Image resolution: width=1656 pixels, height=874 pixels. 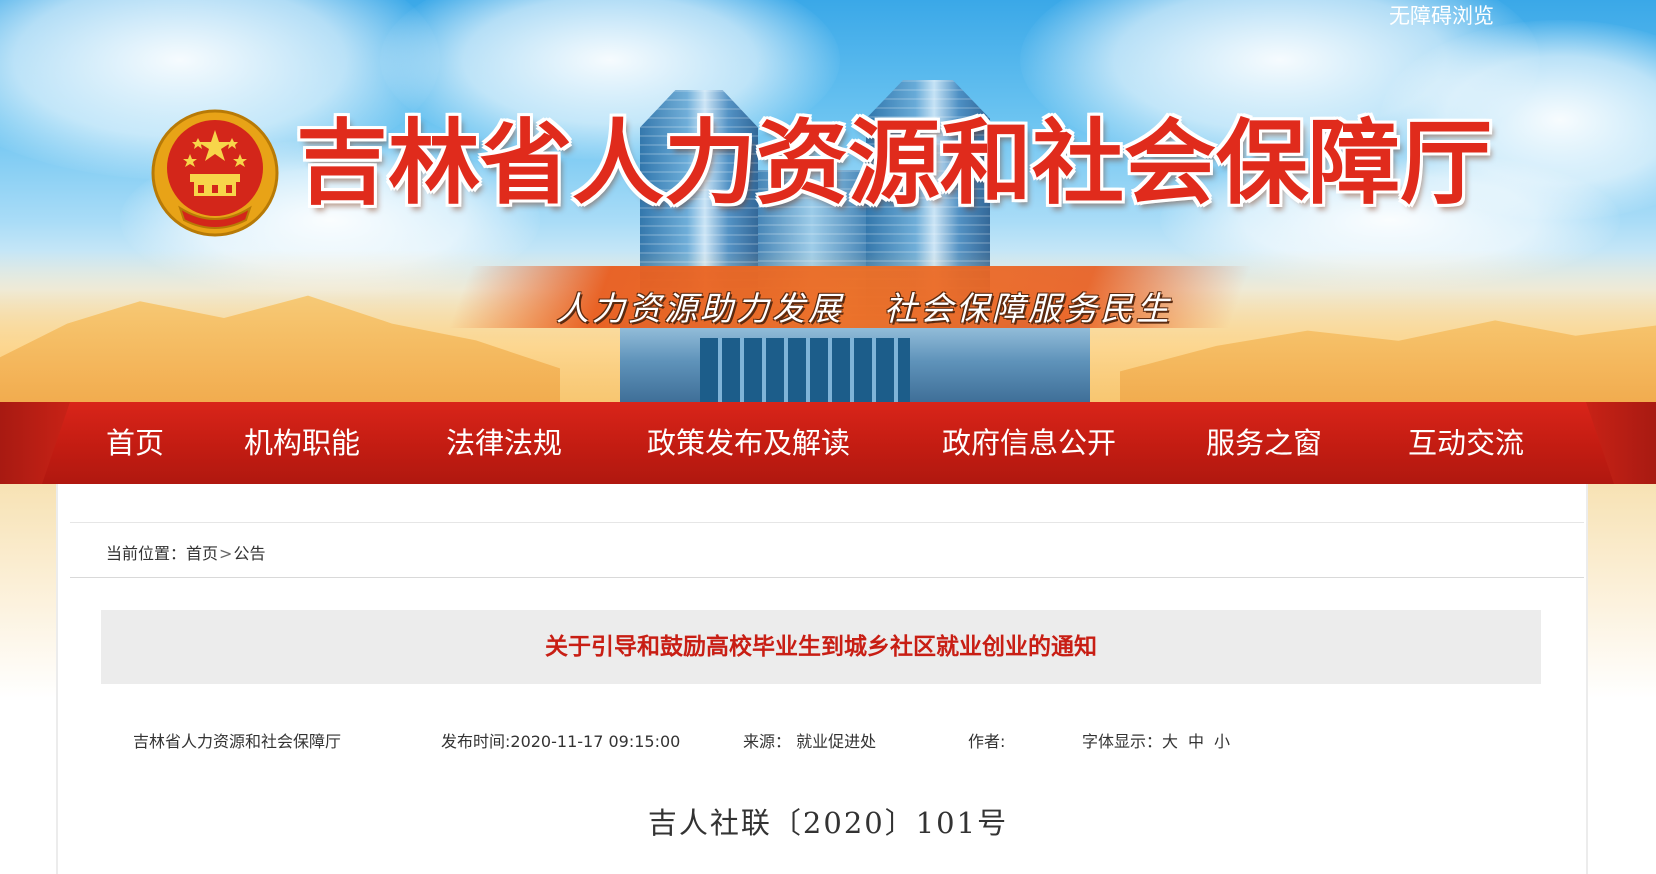 I want to click on document-number: 吉人社联〔2020〕101号, so click(x=828, y=823).